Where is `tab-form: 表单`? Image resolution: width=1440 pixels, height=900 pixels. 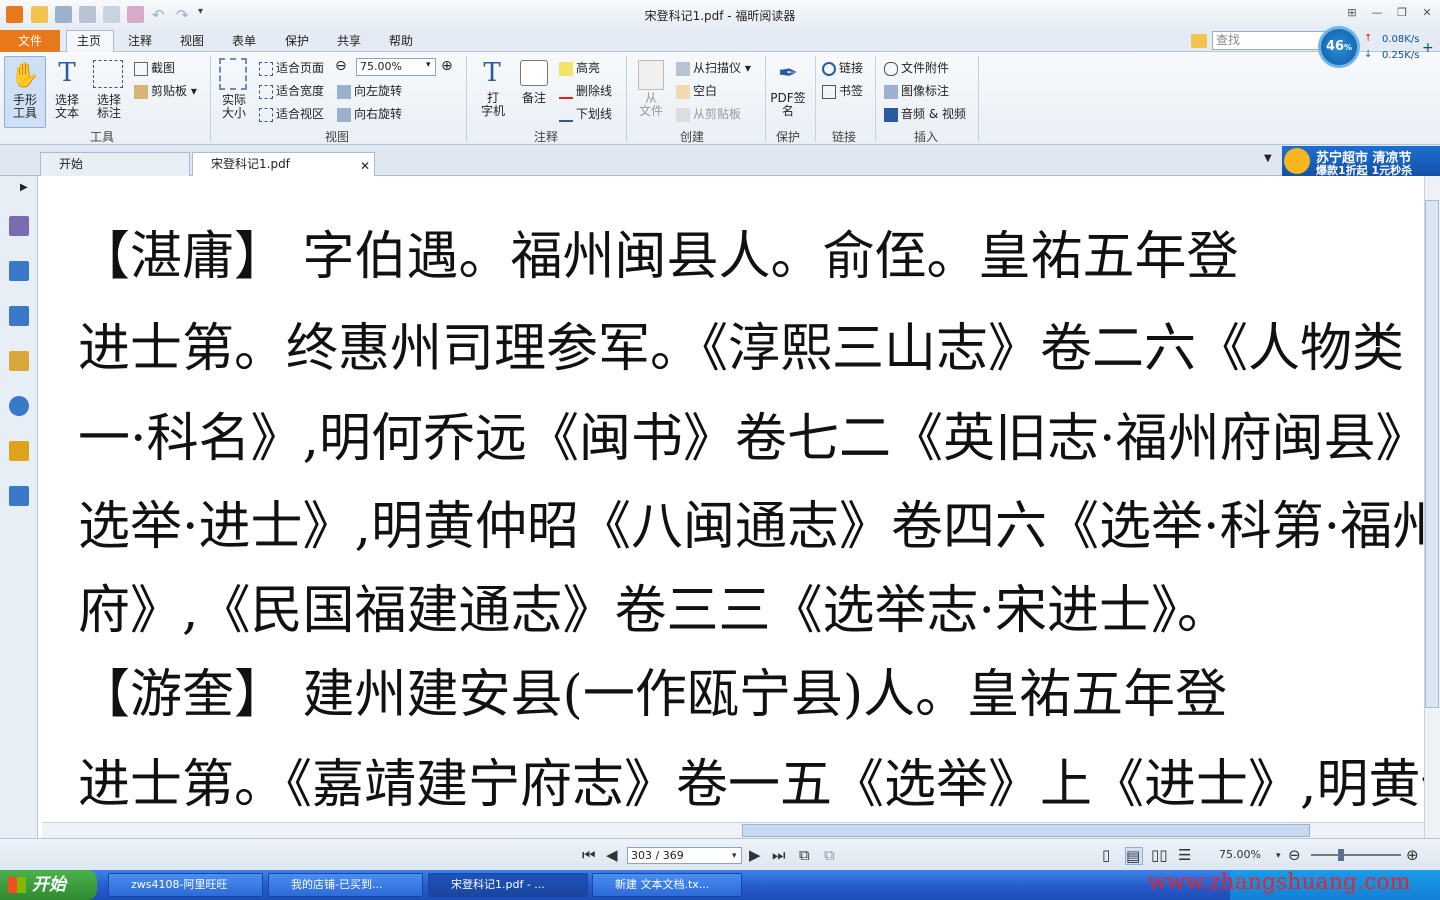
tab-form: 表单 is located at coordinates (244, 41).